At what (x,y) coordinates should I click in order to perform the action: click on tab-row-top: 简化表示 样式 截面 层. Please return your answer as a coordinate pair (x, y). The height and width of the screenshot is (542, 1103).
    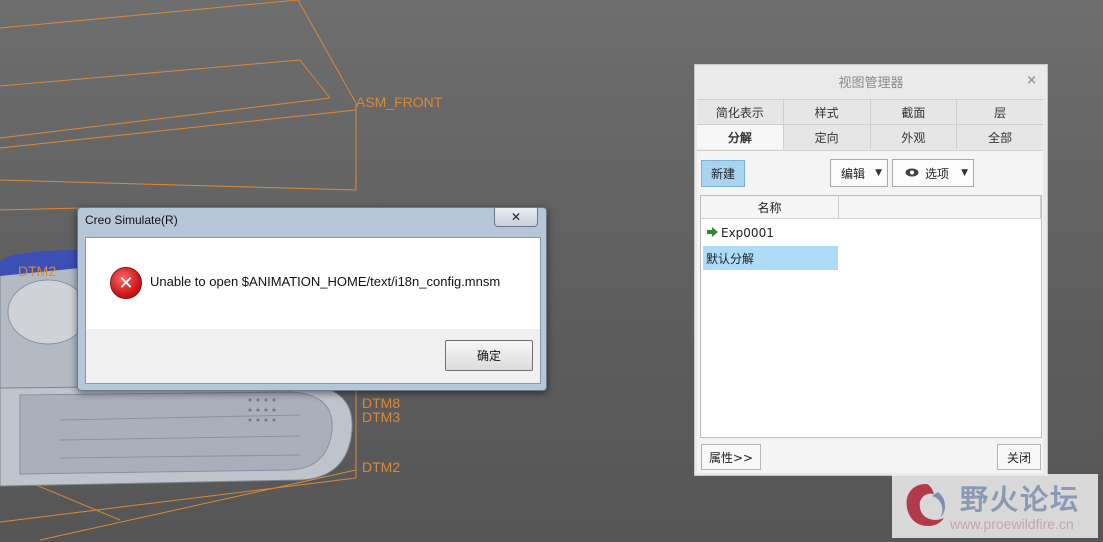
    Looking at the image, I should click on (870, 111).